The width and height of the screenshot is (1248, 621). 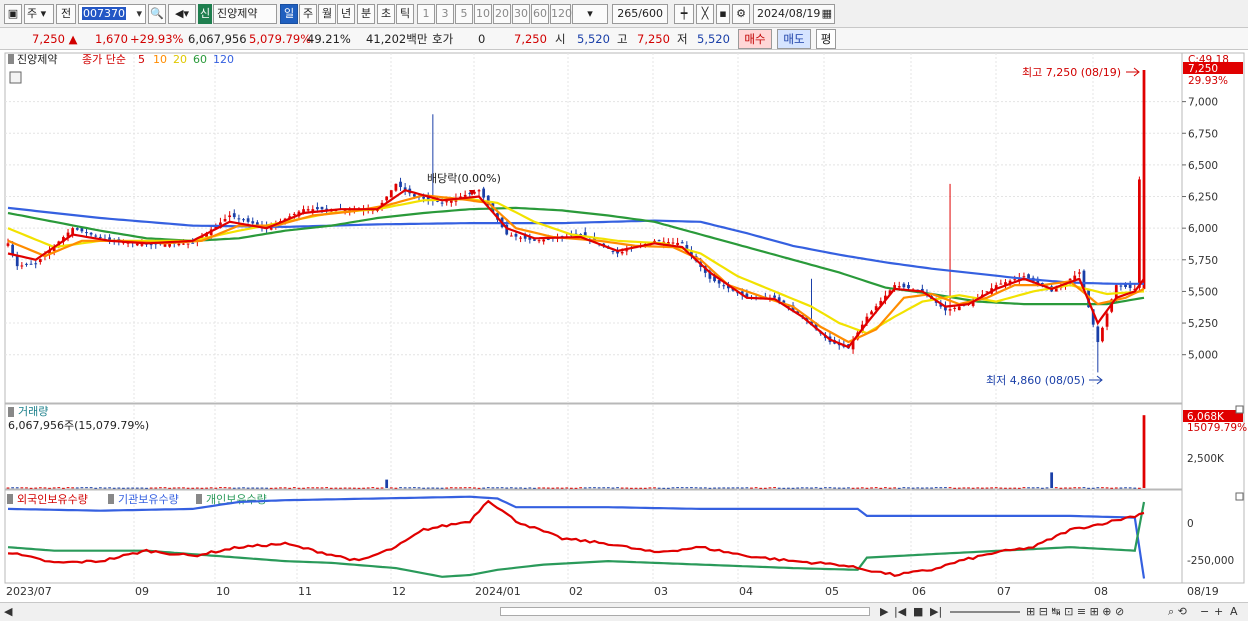 I want to click on volume-panel-close-icon, so click(x=1239, y=409).